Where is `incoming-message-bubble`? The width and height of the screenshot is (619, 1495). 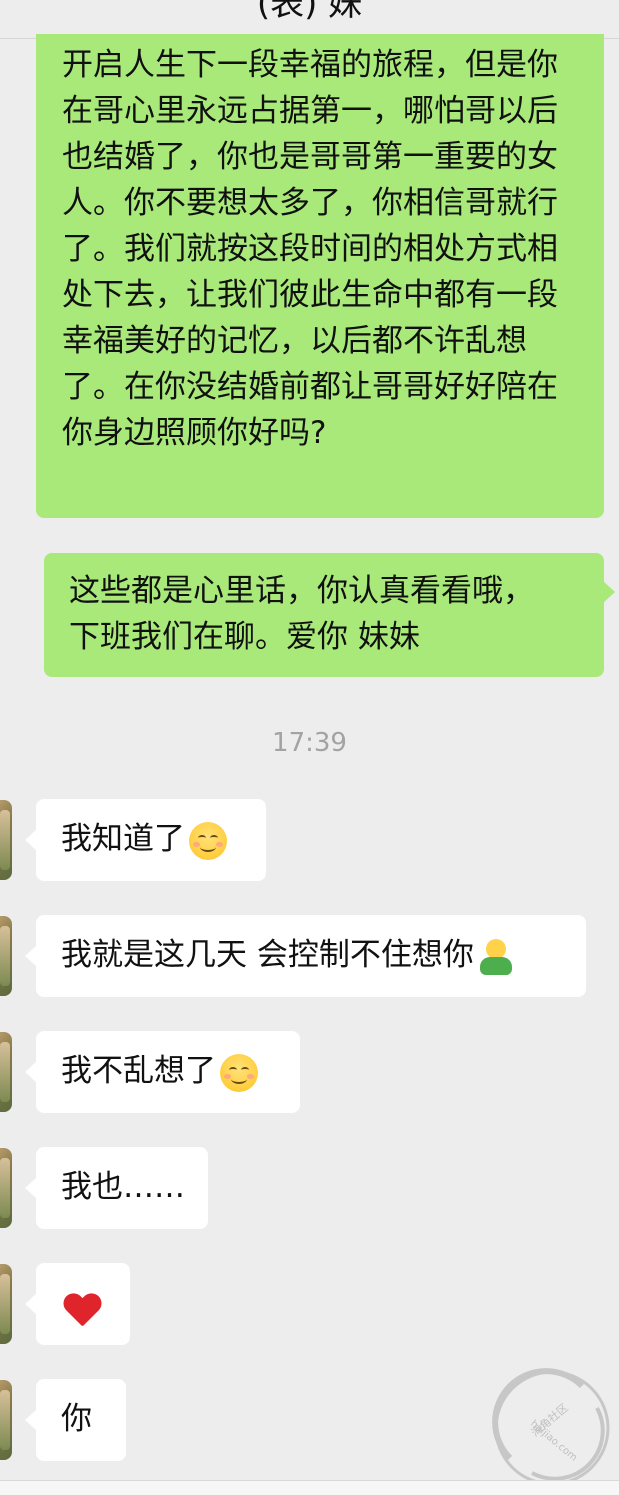
incoming-message-bubble is located at coordinates (83, 1304).